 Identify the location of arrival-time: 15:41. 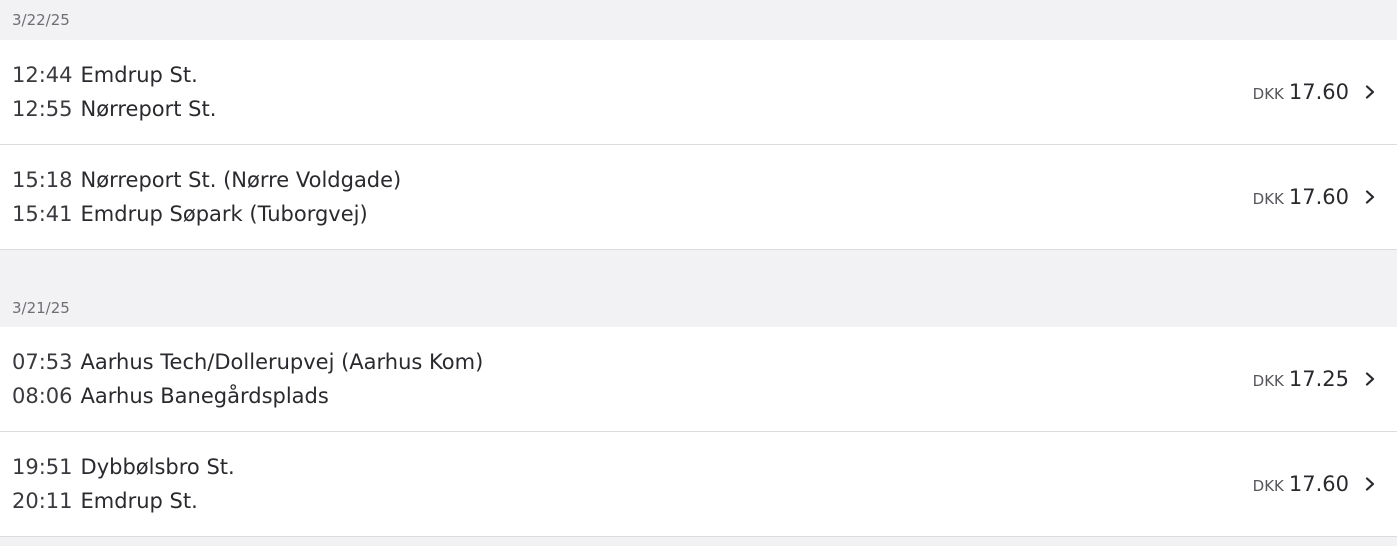
(42, 214).